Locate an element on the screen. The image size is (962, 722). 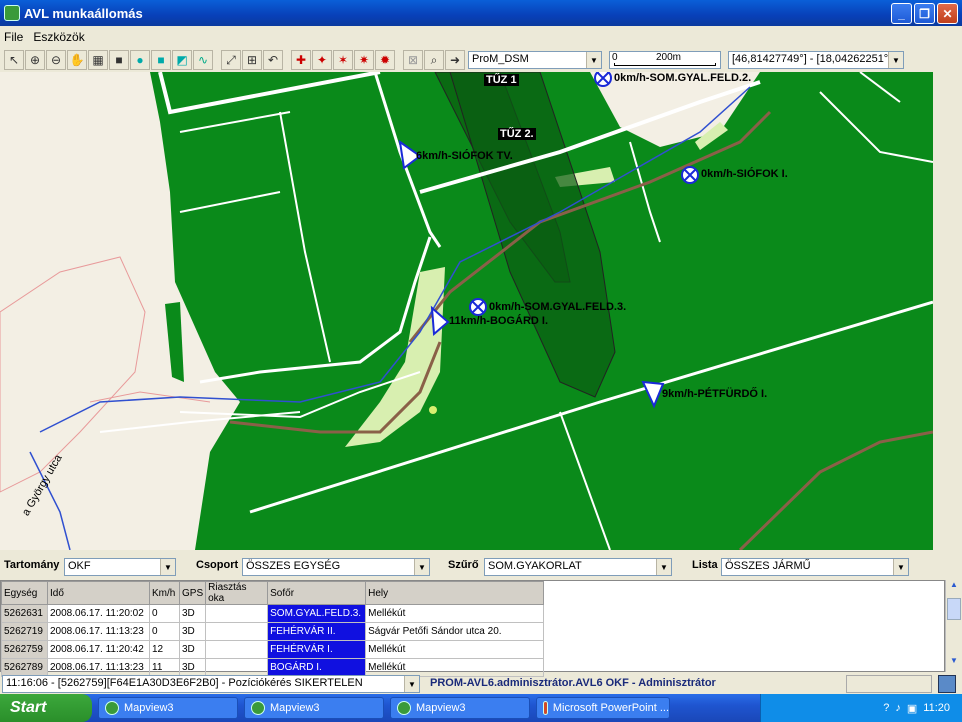
network-tray-icon: ▣ is located at coordinates (912, 708).